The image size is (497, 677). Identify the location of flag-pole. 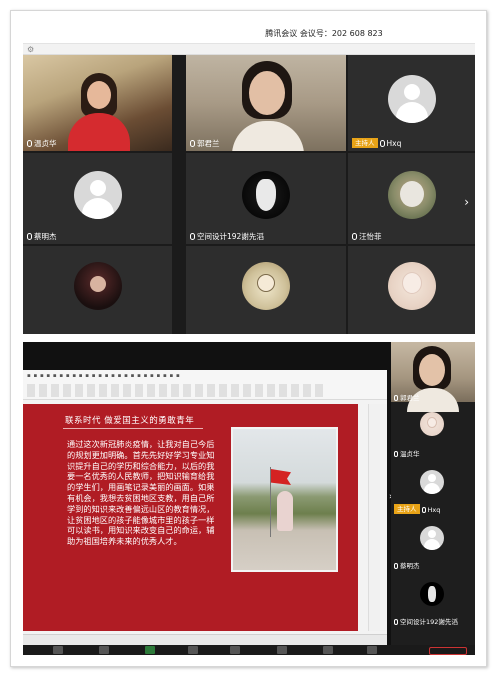
(270, 502).